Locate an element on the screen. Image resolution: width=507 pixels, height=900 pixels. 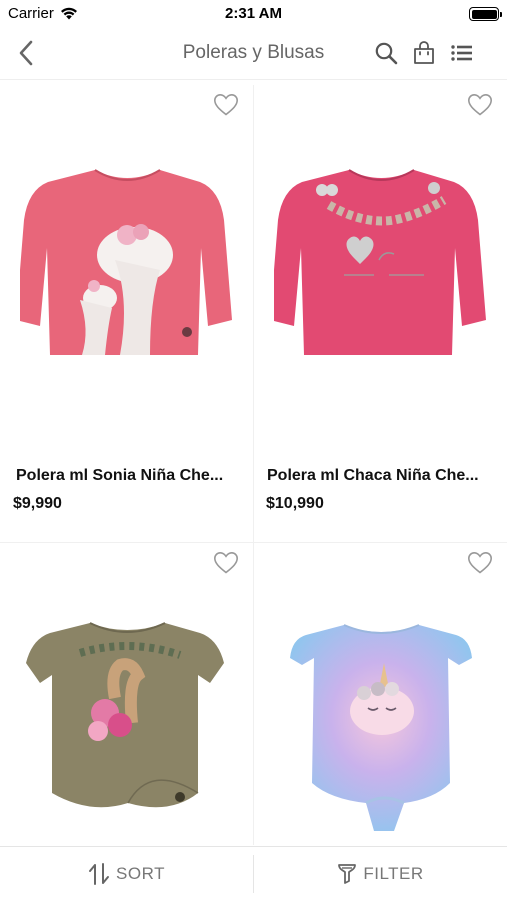
sort-icon is located at coordinates (99, 874).